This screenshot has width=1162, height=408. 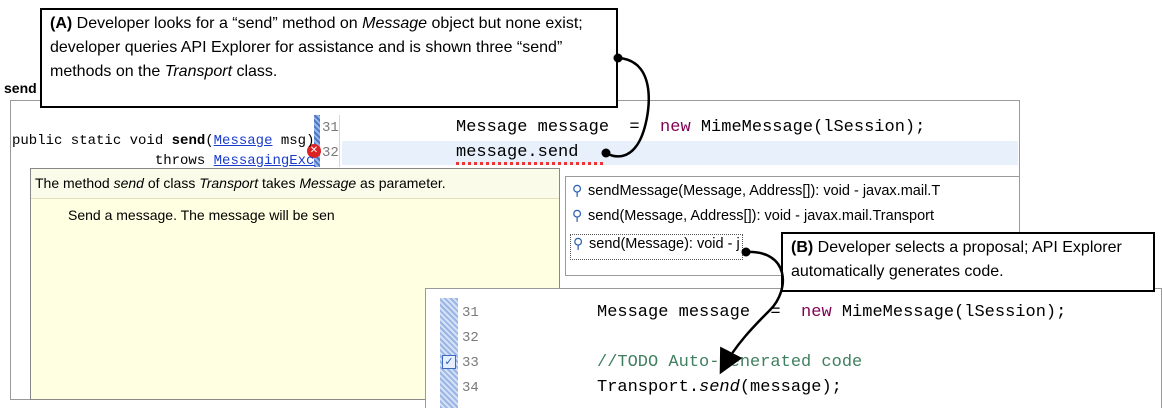 What do you see at coordinates (517, 152) in the screenshot?
I see `code-line-32: message.send` at bounding box center [517, 152].